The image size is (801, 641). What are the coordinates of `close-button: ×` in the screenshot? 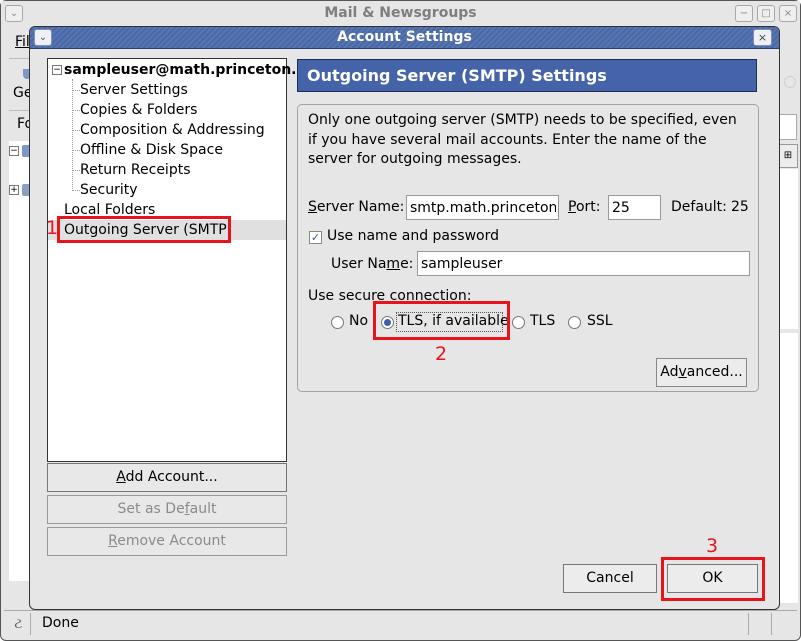 It's located at (788, 13).